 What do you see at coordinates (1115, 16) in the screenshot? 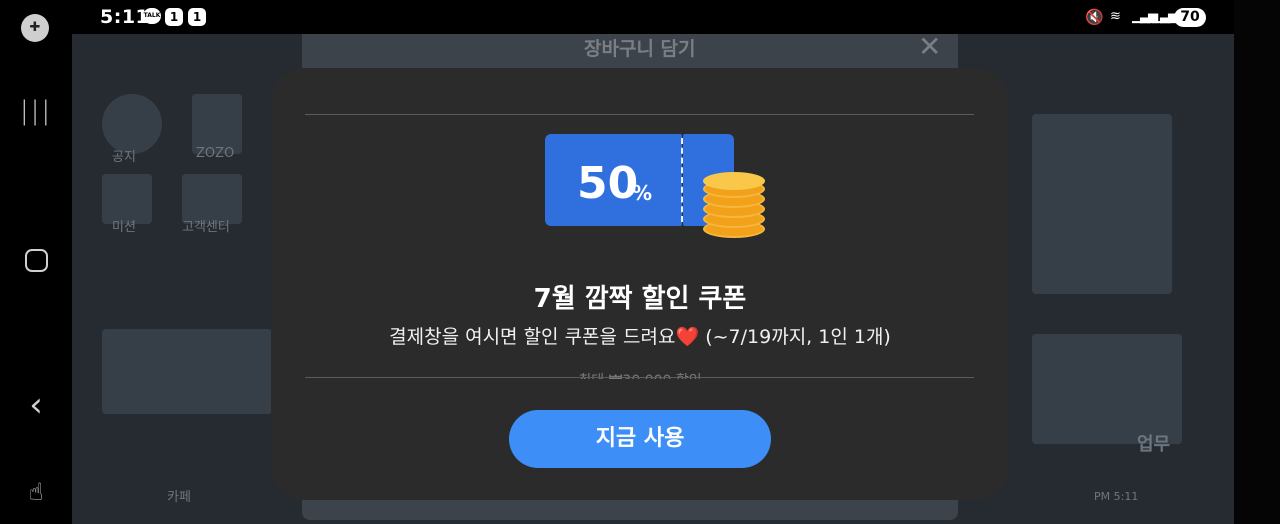
I see `wifi-icon: ≋` at bounding box center [1115, 16].